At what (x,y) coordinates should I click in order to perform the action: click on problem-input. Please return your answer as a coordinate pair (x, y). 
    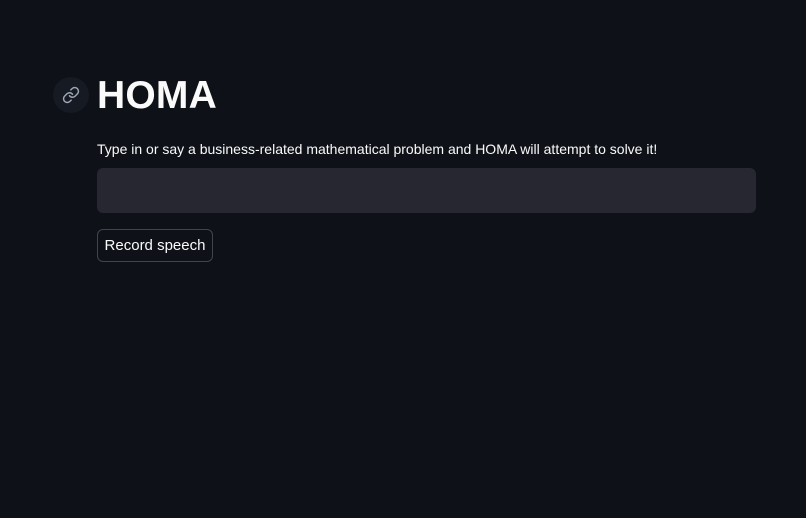
    Looking at the image, I should click on (426, 190).